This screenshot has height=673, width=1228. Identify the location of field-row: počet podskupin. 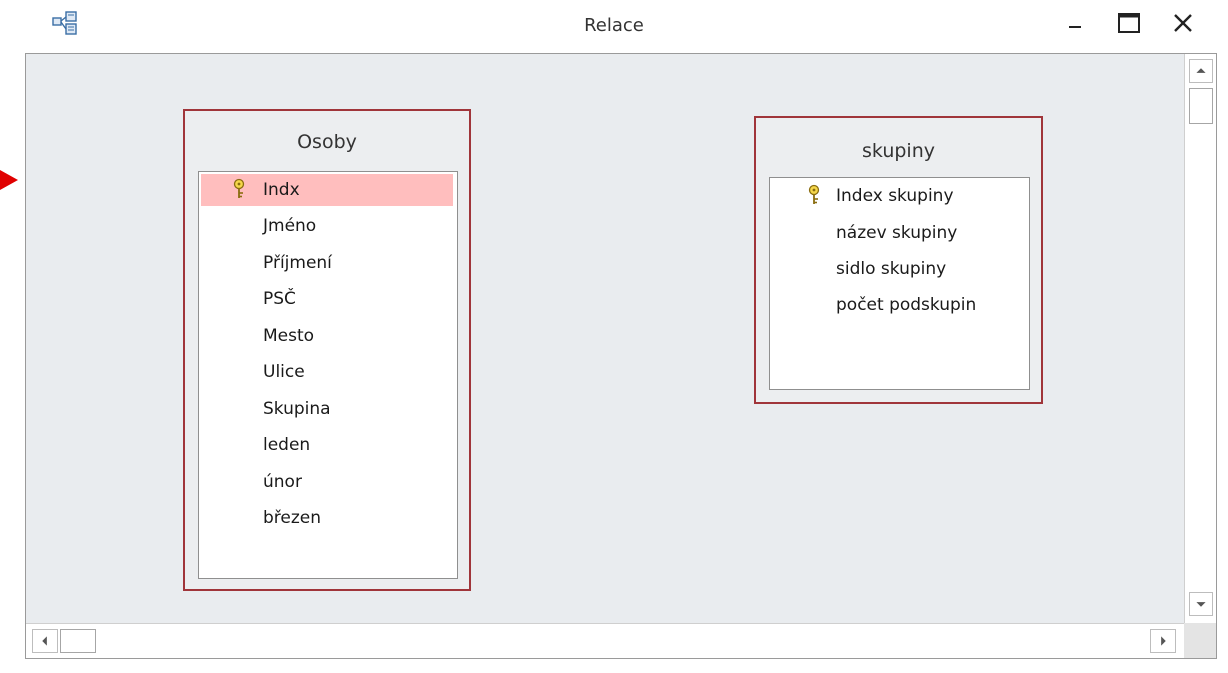
(906, 305).